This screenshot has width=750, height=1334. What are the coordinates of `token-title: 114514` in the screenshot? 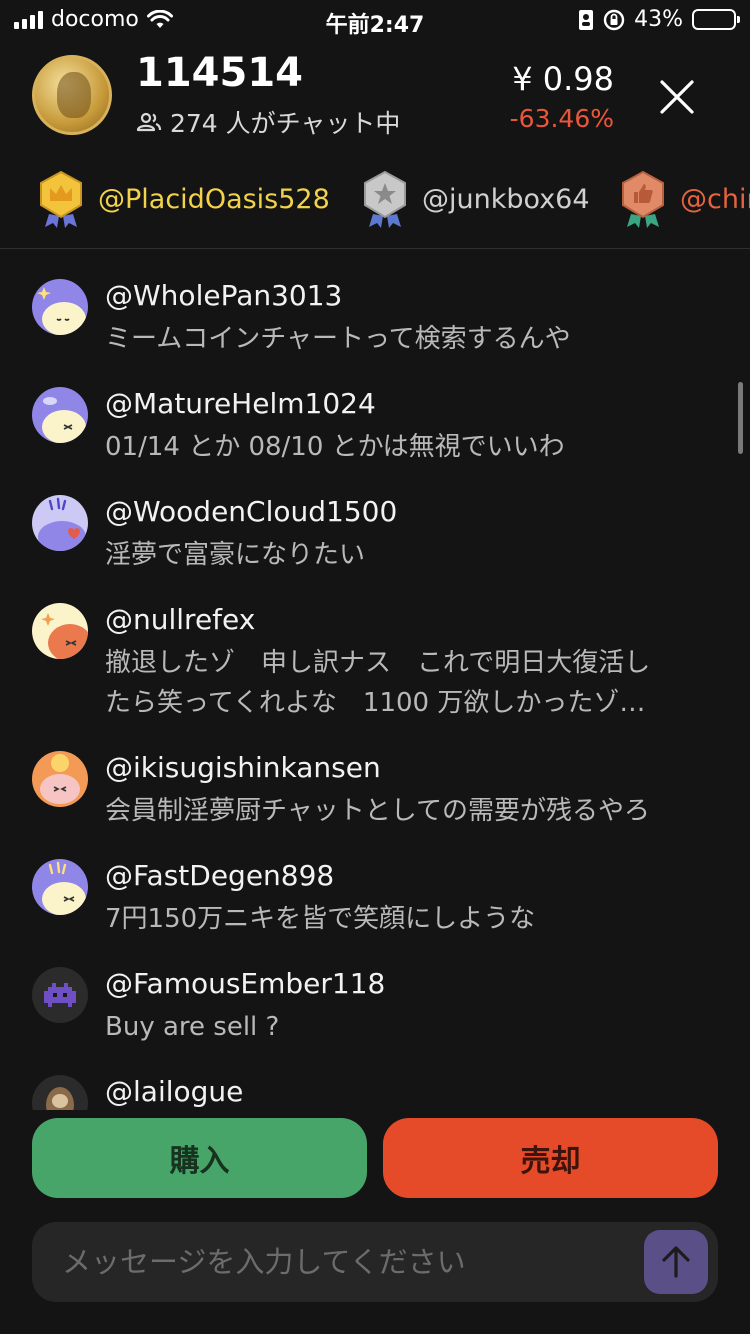 It's located at (219, 73).